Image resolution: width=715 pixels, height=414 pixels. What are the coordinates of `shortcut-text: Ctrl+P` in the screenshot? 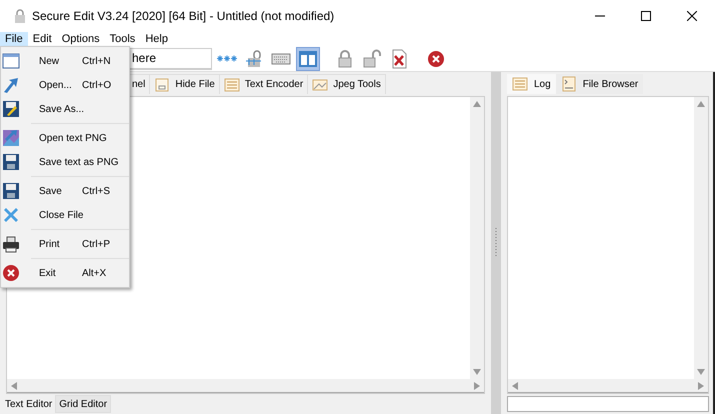 It's located at (96, 245).